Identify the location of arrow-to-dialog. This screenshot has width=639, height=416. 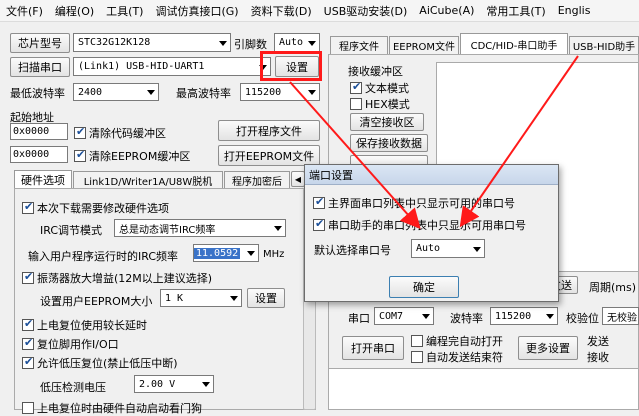
(355, 155).